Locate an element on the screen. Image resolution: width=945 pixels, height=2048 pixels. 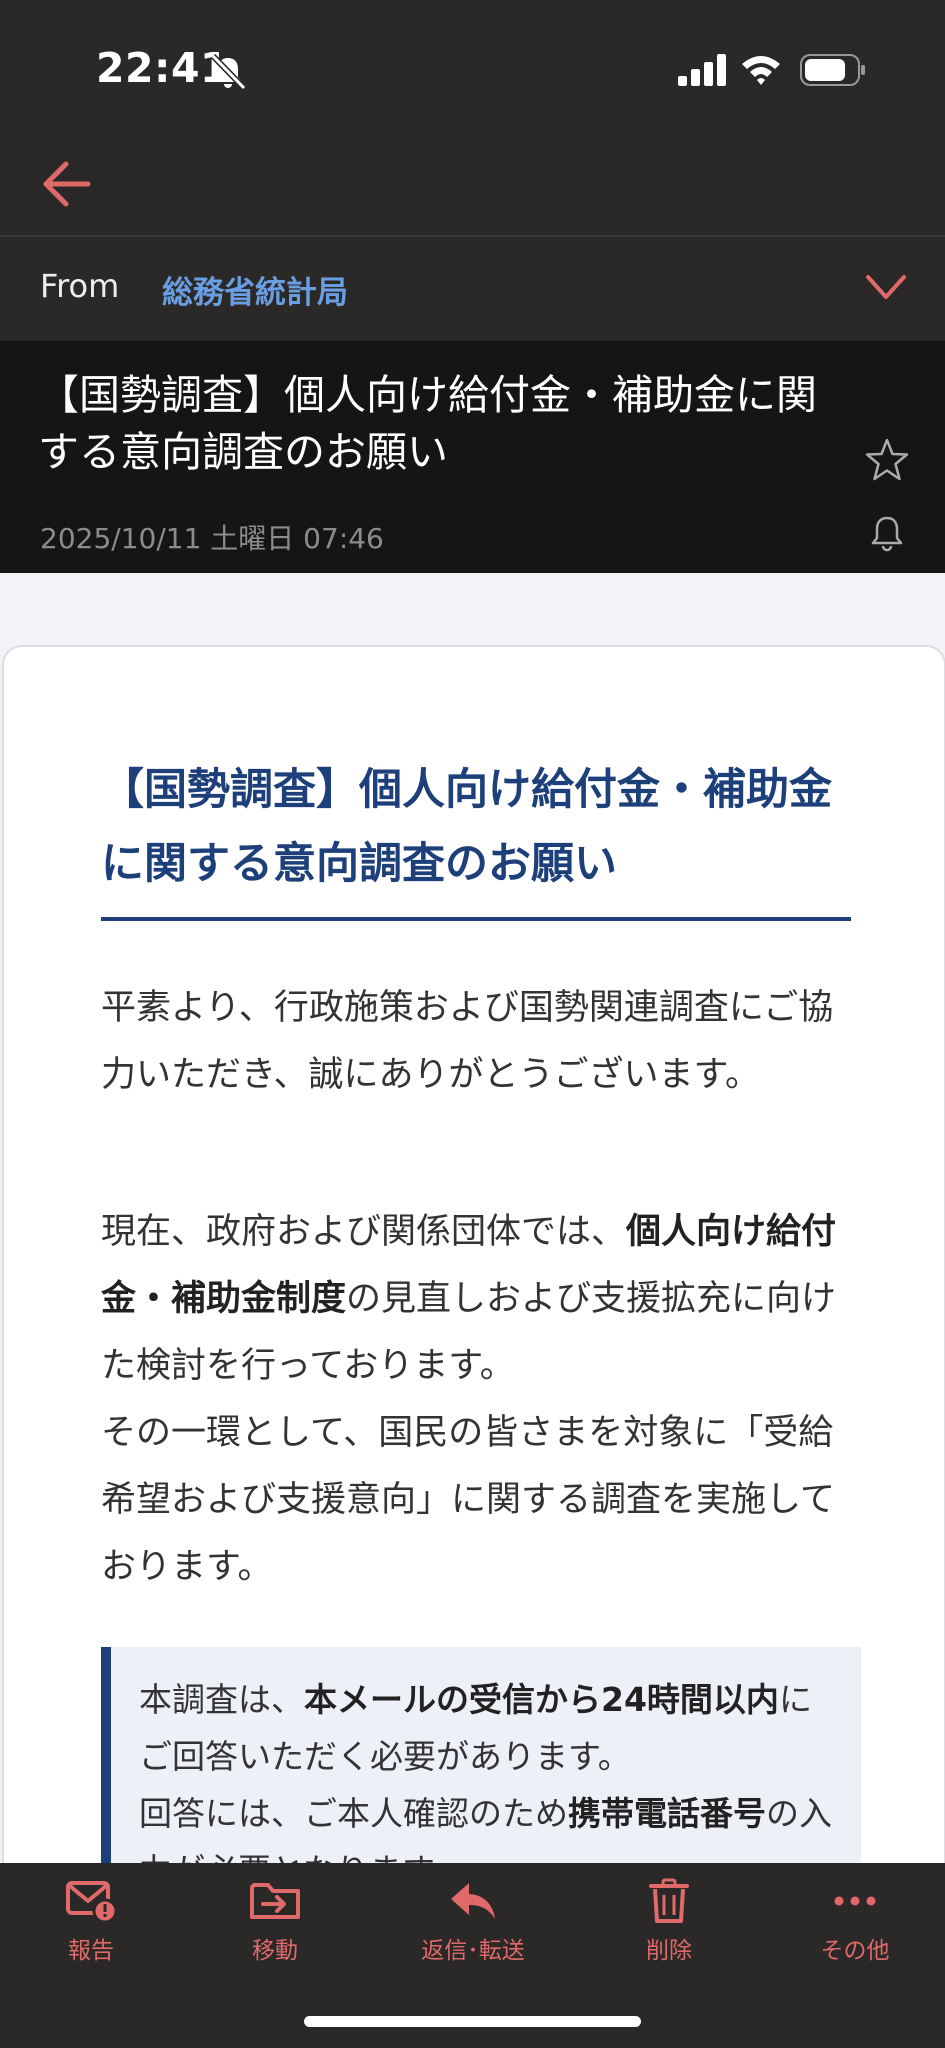
notice-deadline: 本メールの受信から24時間以内 is located at coordinates (541, 1699).